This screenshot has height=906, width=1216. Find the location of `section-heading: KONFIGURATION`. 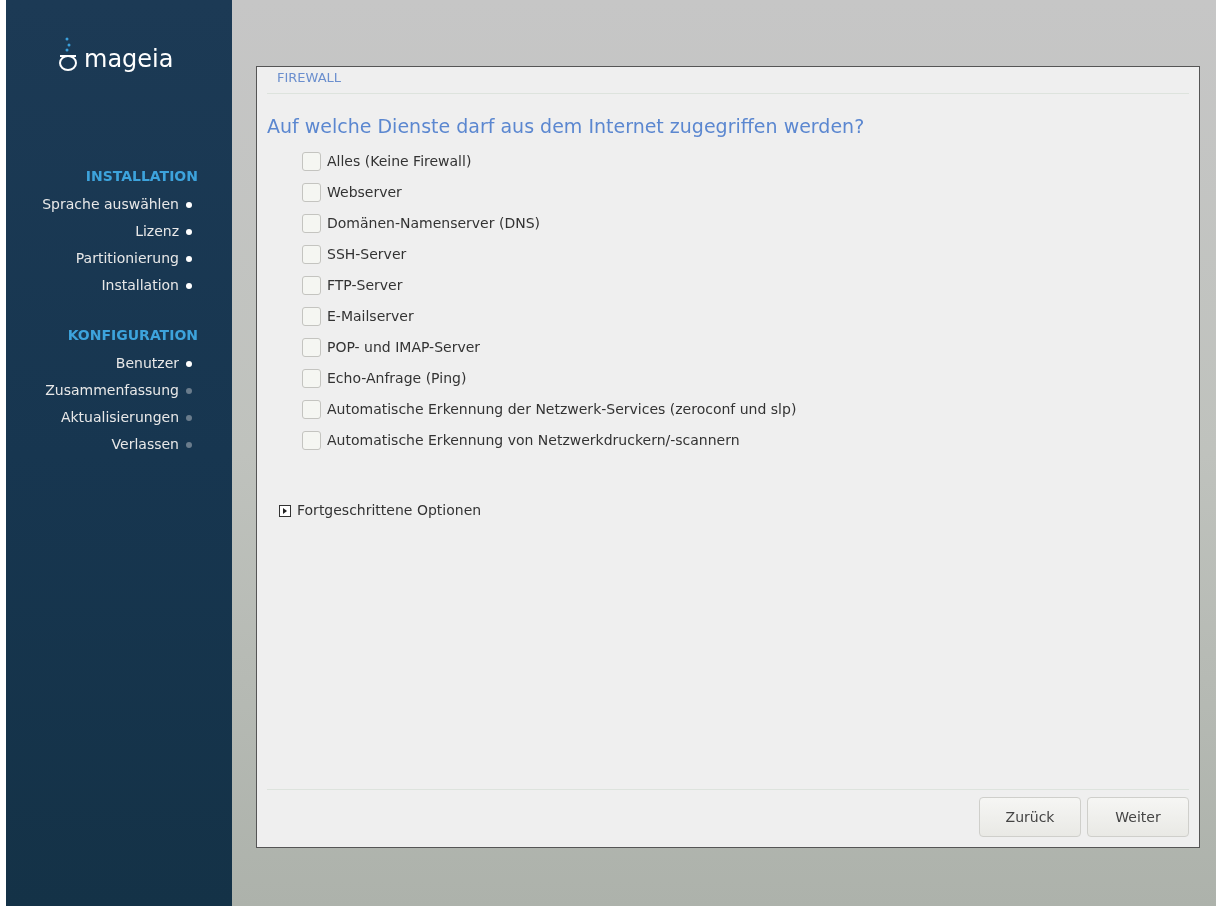

section-heading: KONFIGURATION is located at coordinates (132, 335).